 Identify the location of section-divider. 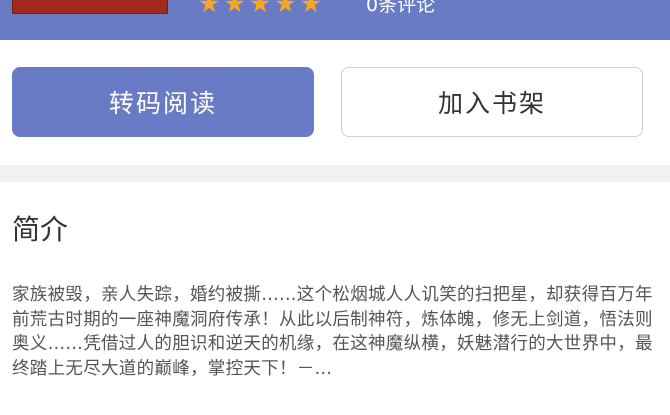
(335, 173).